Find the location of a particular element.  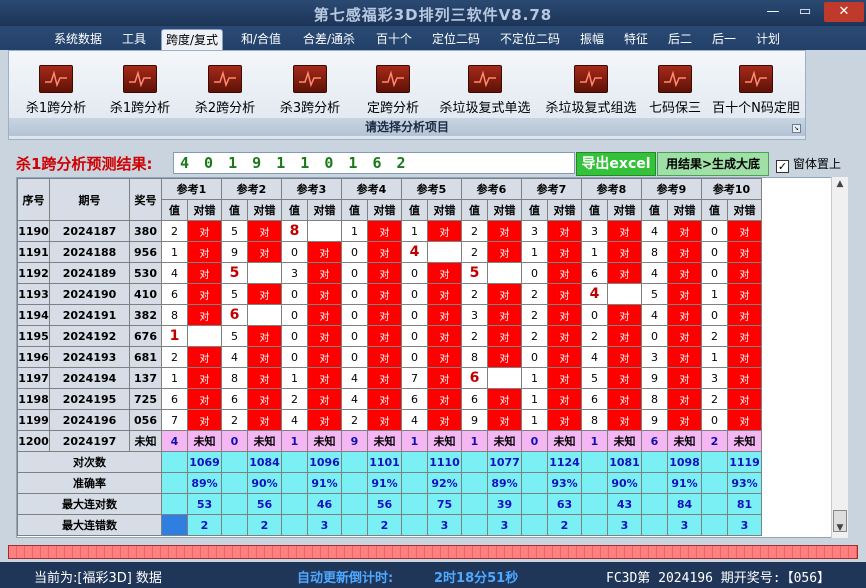

scroll-up-icon: ▲ is located at coordinates (840, 185).